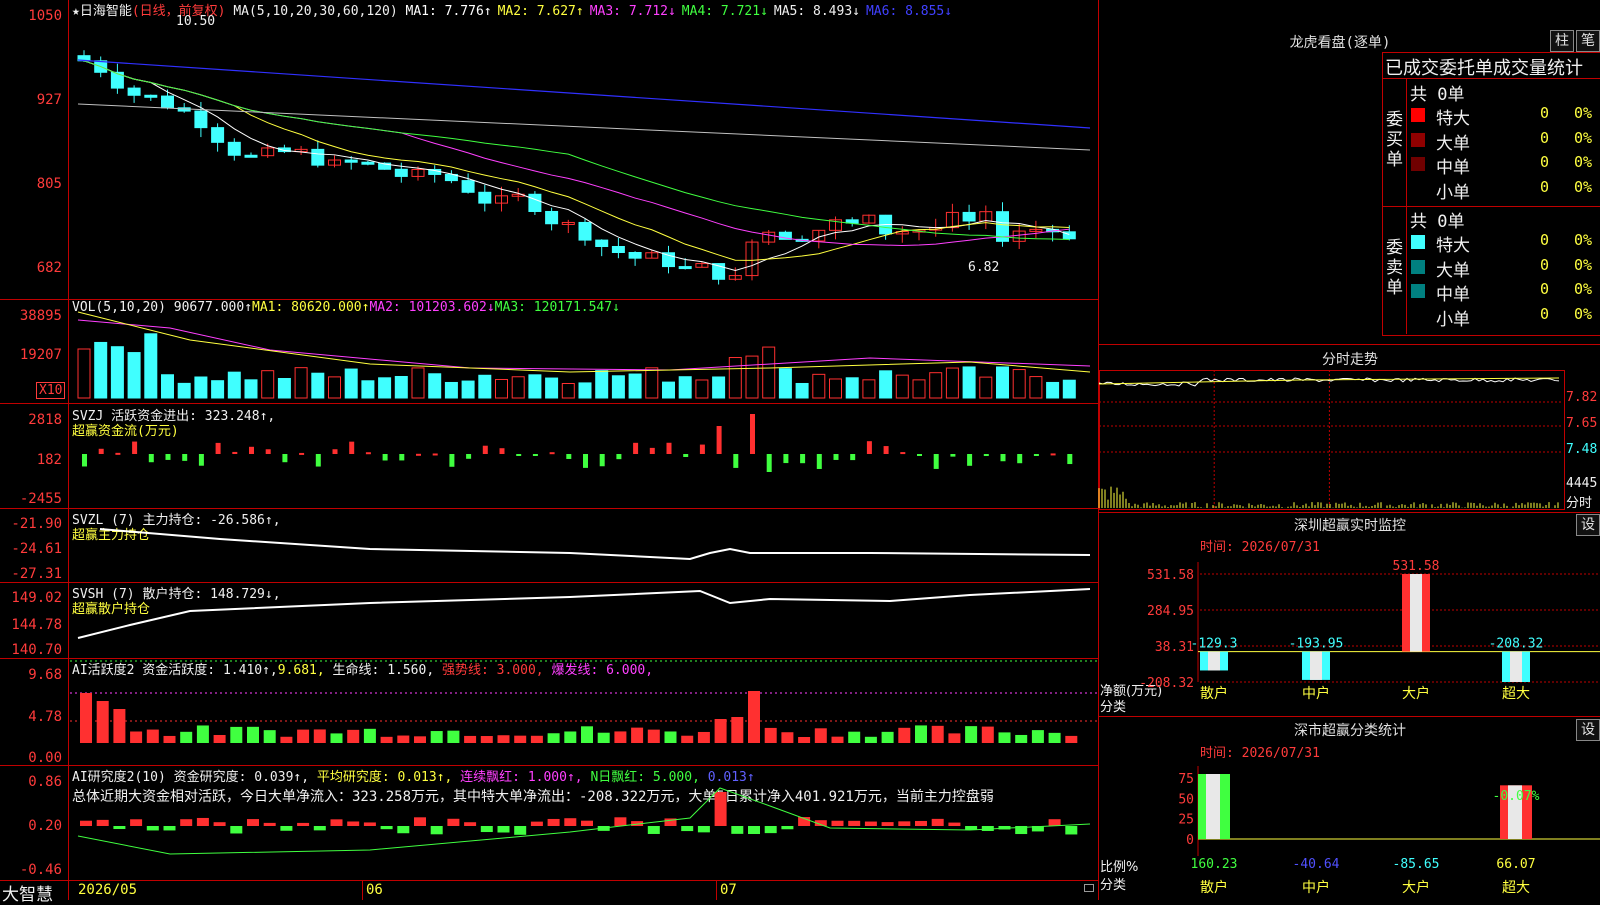  What do you see at coordinates (45, 675) in the screenshot?
I see `ai-active-axis-1: 9.68` at bounding box center [45, 675].